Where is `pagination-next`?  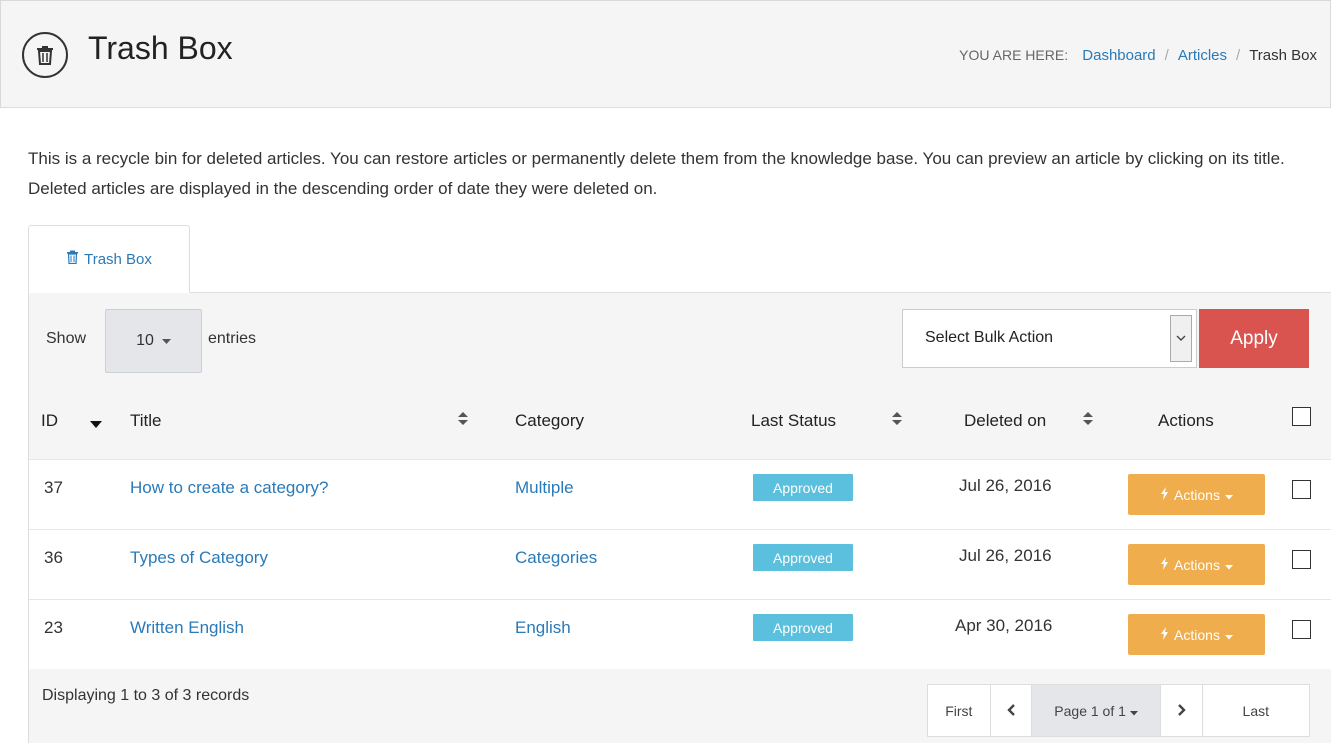
pagination-next is located at coordinates (1182, 710).